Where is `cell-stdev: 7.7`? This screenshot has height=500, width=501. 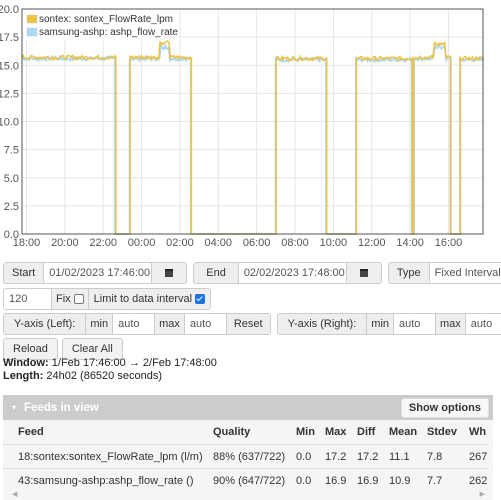
cell-stdev: 7.7 is located at coordinates (448, 480).